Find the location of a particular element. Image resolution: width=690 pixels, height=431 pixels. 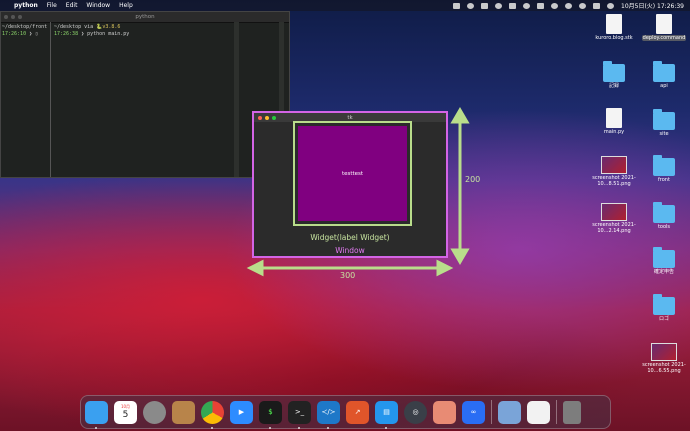

terminal-icon: >_ is located at coordinates (299, 414).